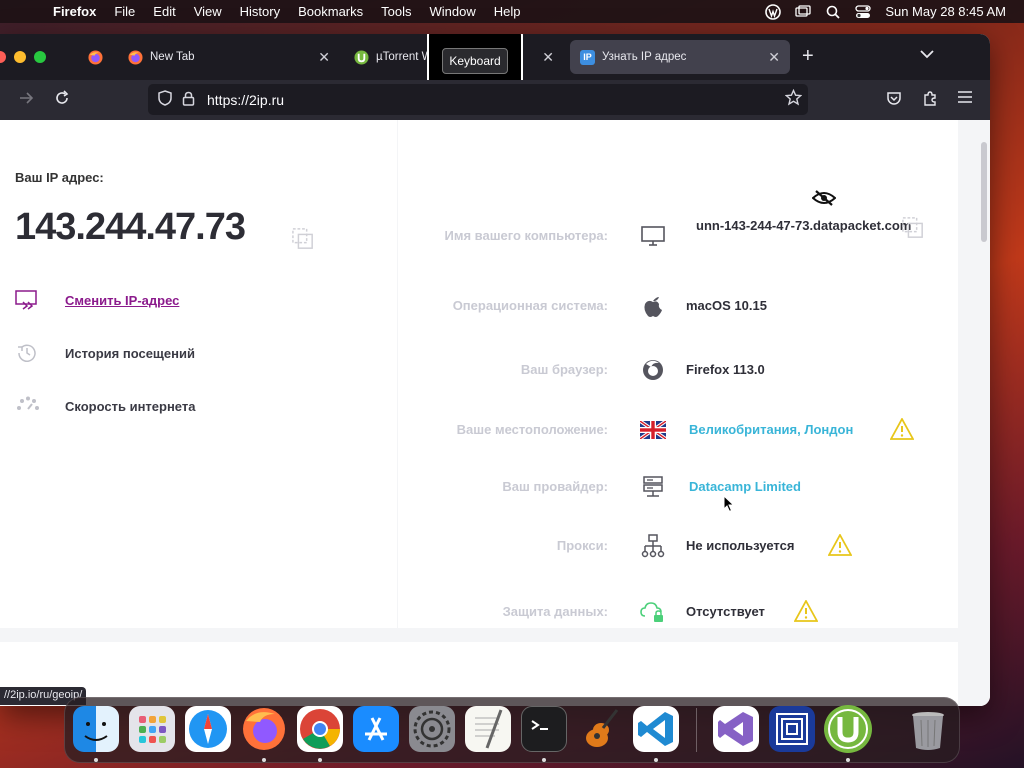 The height and width of the screenshot is (768, 1024). What do you see at coordinates (680, 57) in the screenshot?
I see `tab-2ip: IP Узнать IP адрес ✕` at bounding box center [680, 57].